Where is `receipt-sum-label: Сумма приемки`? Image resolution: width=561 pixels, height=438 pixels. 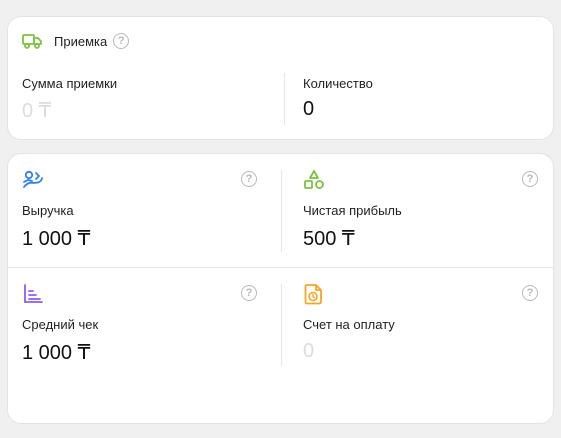
receipt-sum-label: Сумма приемки is located at coordinates (70, 83).